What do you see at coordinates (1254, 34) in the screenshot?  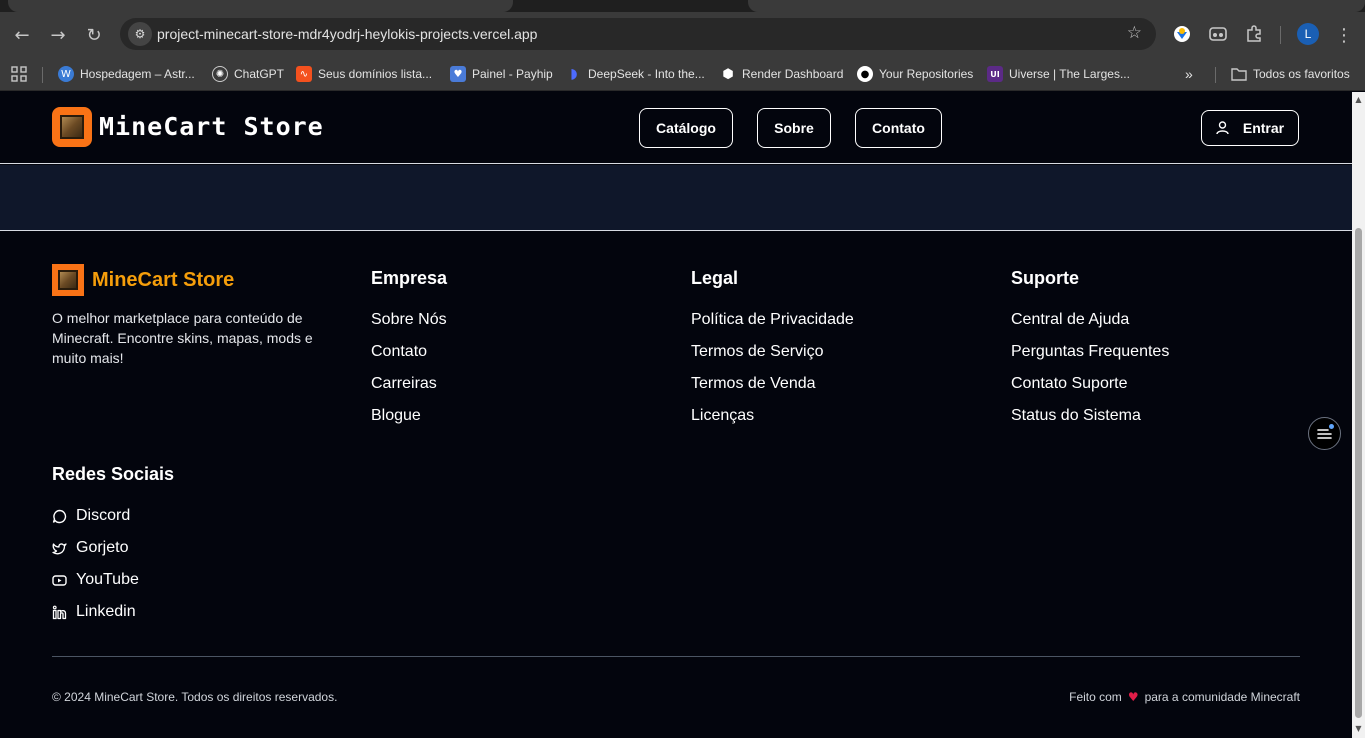 I see `extensions-puzzle-icon` at bounding box center [1254, 34].